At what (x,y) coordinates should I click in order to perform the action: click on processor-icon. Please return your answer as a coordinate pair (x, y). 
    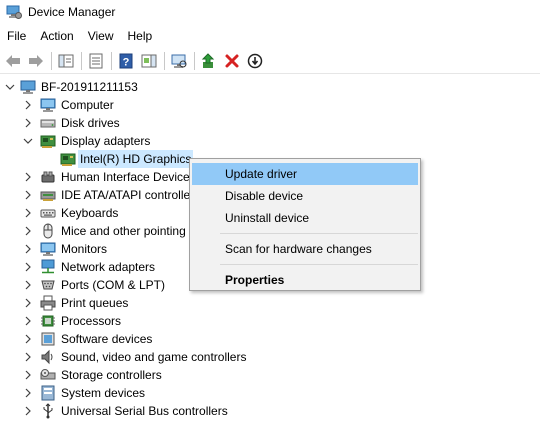
    Looking at the image, I should click on (48, 321).